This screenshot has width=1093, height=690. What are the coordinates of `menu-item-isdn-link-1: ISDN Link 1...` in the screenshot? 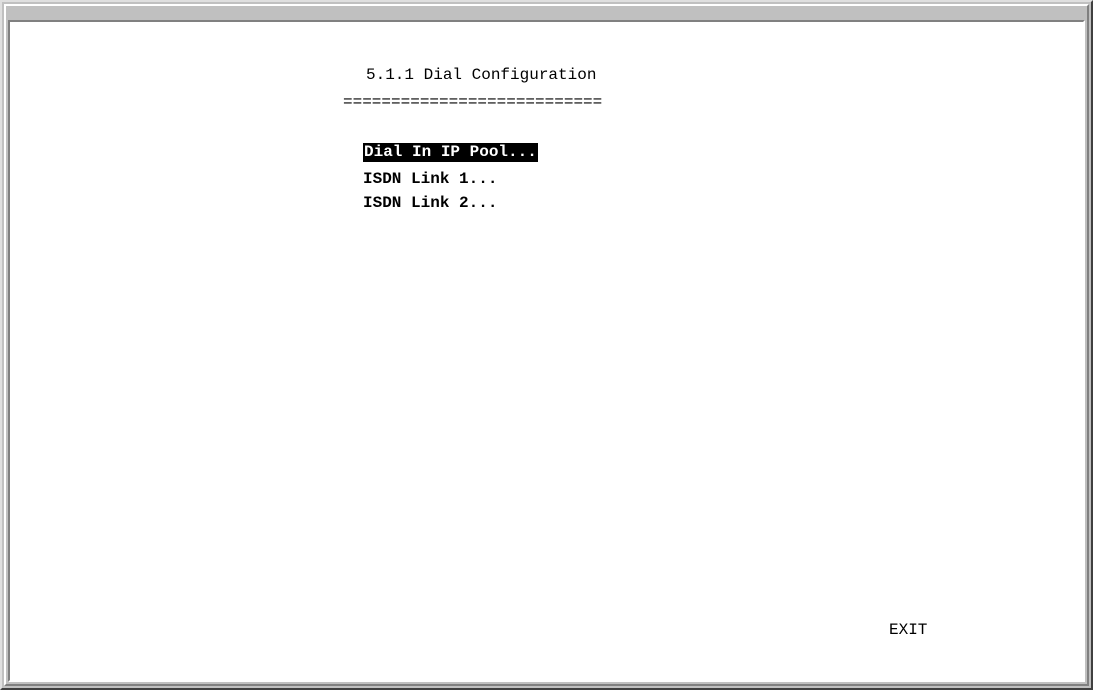 It's located at (450, 179).